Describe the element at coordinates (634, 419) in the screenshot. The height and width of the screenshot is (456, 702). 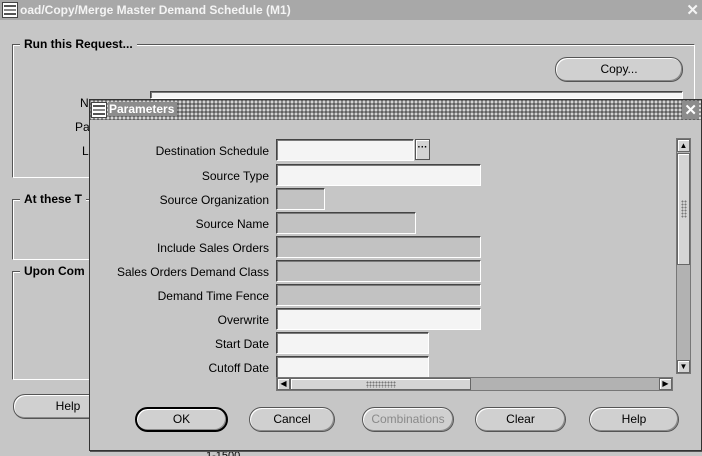
I see `help-button: Help` at that location.